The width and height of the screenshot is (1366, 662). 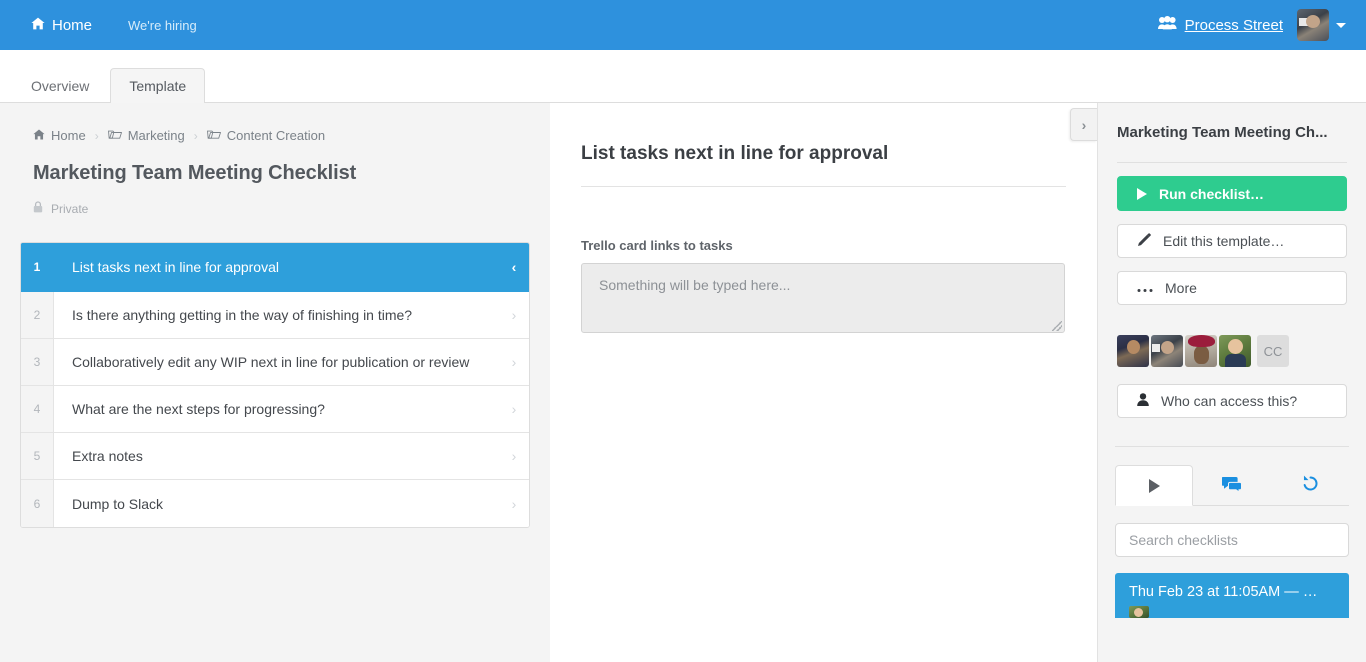 I want to click on users-group-icon, so click(x=1167, y=25).